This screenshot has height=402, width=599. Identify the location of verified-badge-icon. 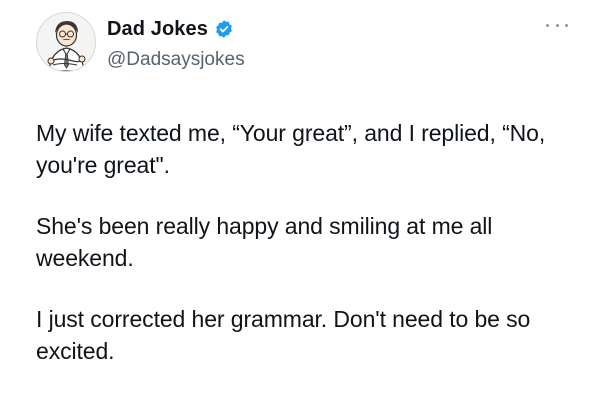
(224, 29).